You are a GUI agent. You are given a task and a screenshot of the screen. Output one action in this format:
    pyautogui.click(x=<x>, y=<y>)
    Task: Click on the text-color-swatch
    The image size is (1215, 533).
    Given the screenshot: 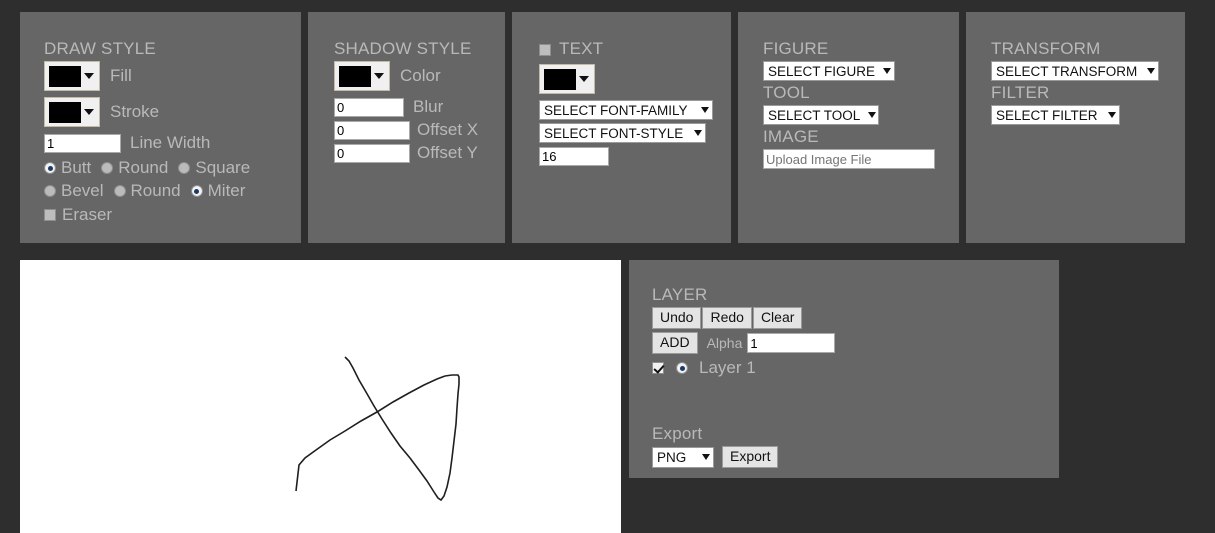 What is the action you would take?
    pyautogui.click(x=560, y=79)
    